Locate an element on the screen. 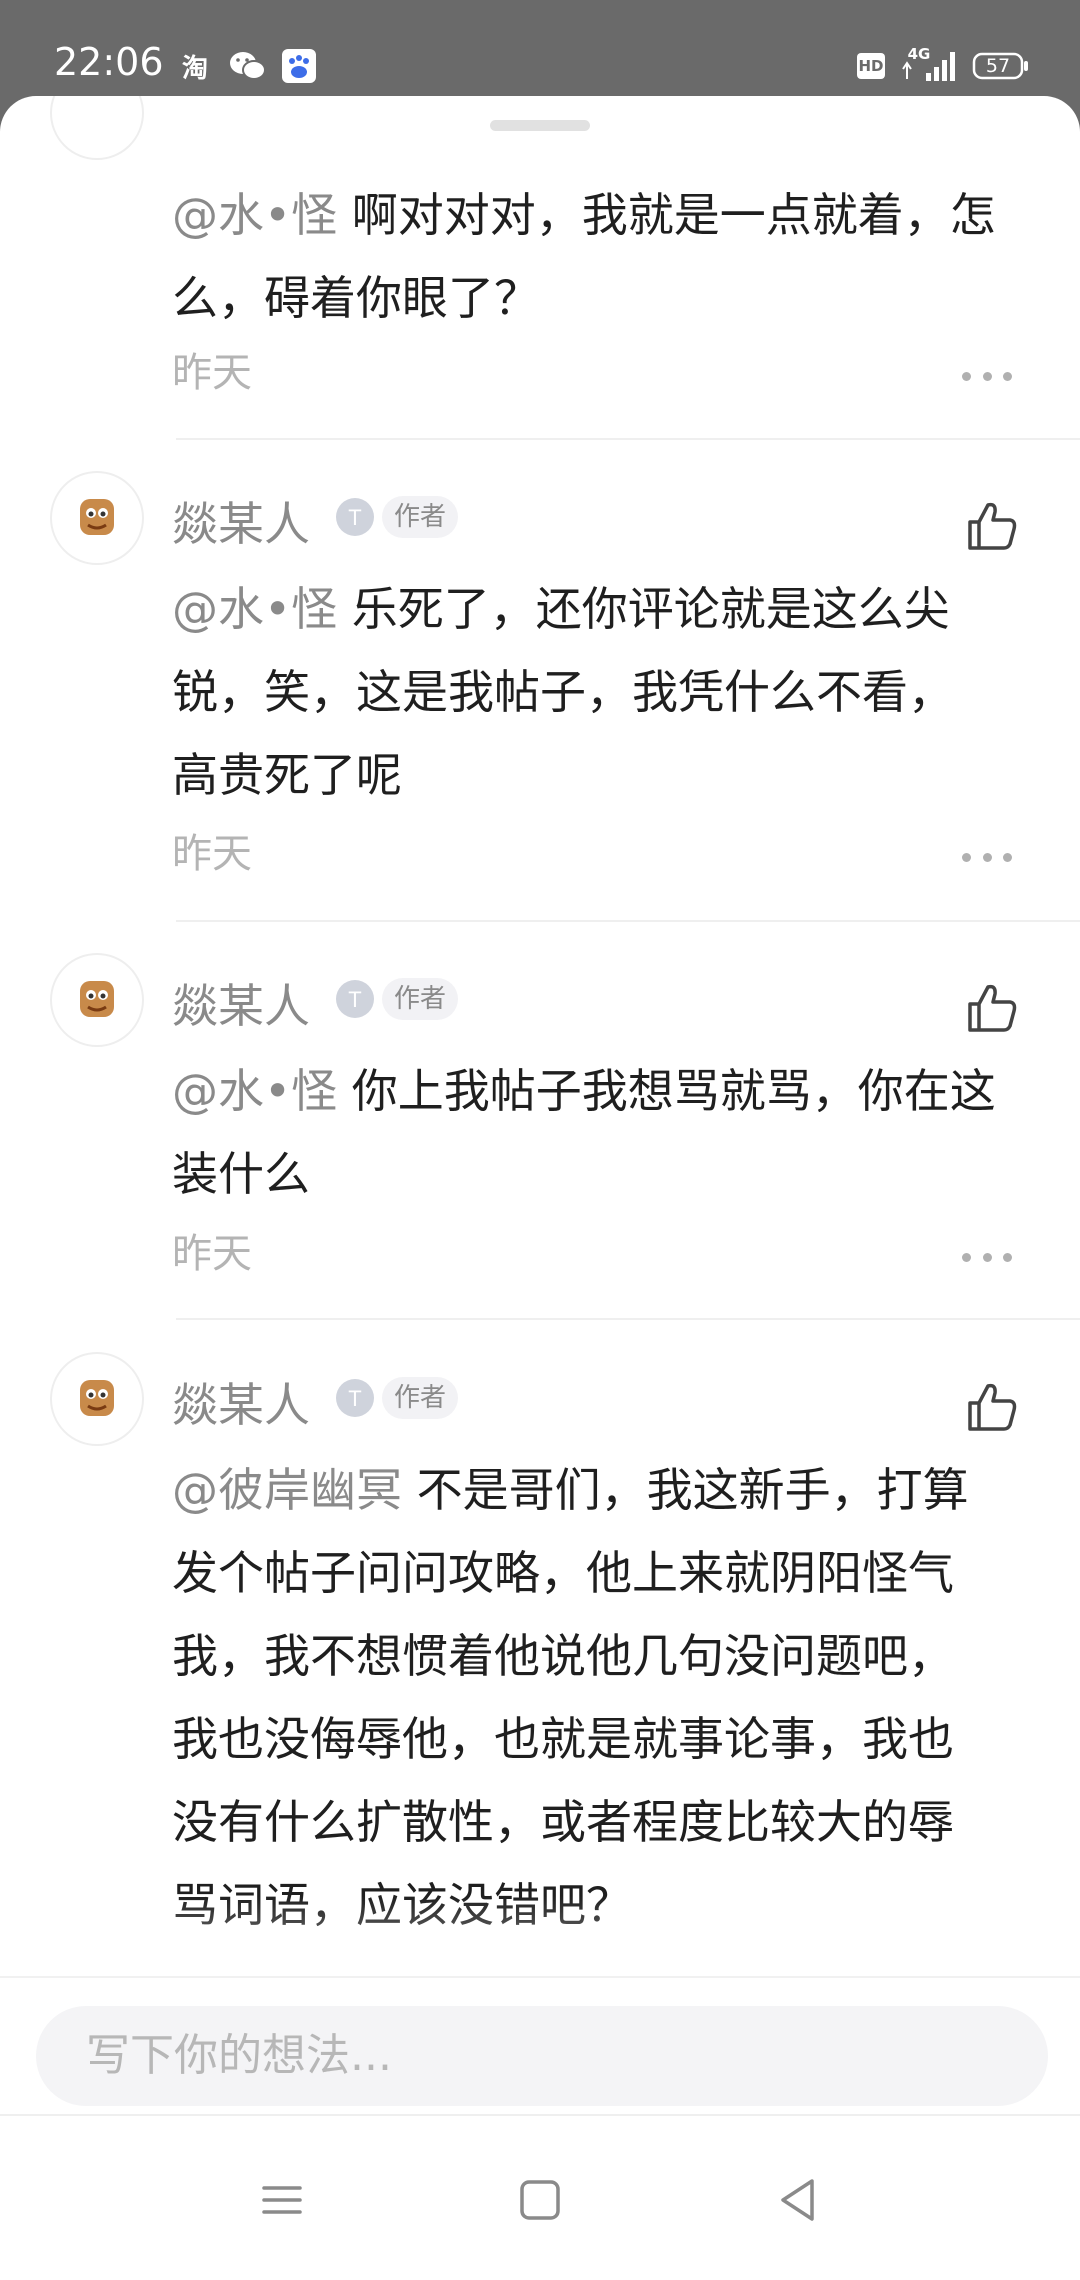 This screenshot has height=2280, width=1080. comment-text: @水•怪 啊对对对，我就是一点就着，怎 么，碍着你眼了？ is located at coordinates (584, 256).